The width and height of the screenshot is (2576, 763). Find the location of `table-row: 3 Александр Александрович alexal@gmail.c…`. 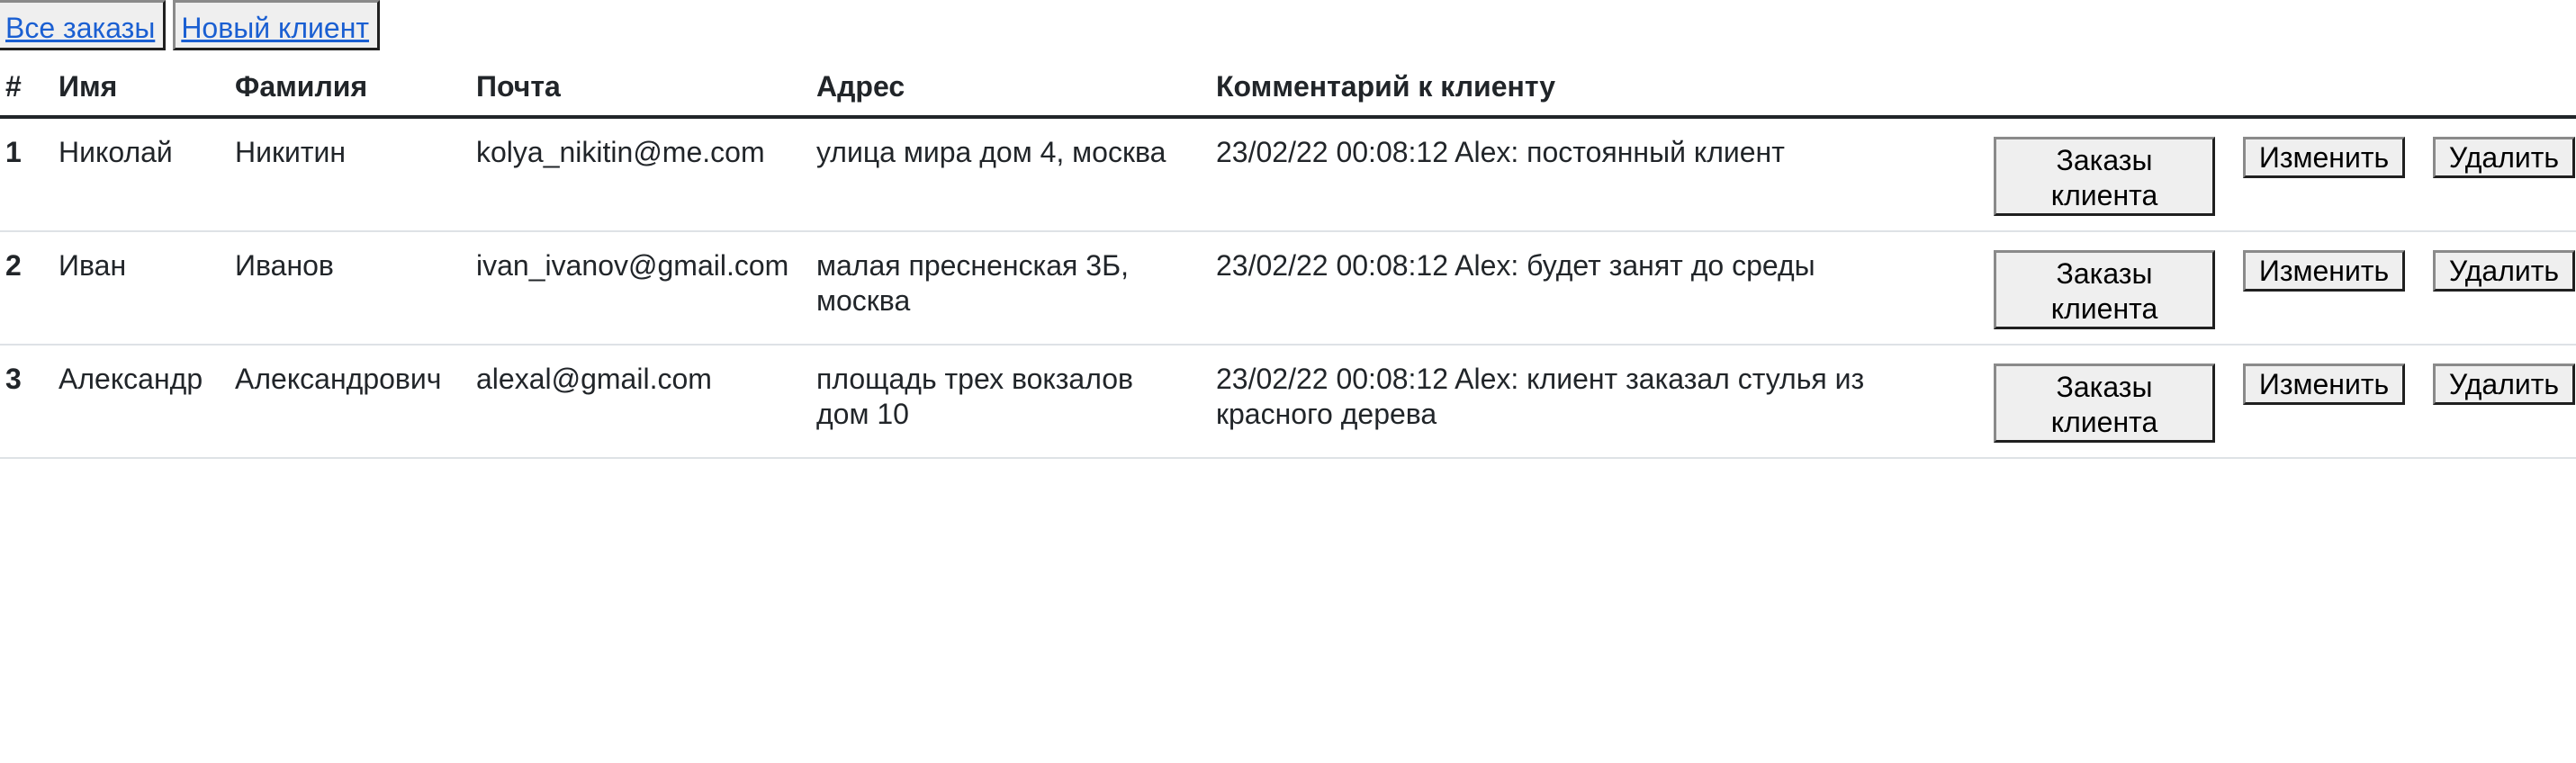

table-row: 3 Александр Александрович alexal@gmail.c… is located at coordinates (1288, 402).